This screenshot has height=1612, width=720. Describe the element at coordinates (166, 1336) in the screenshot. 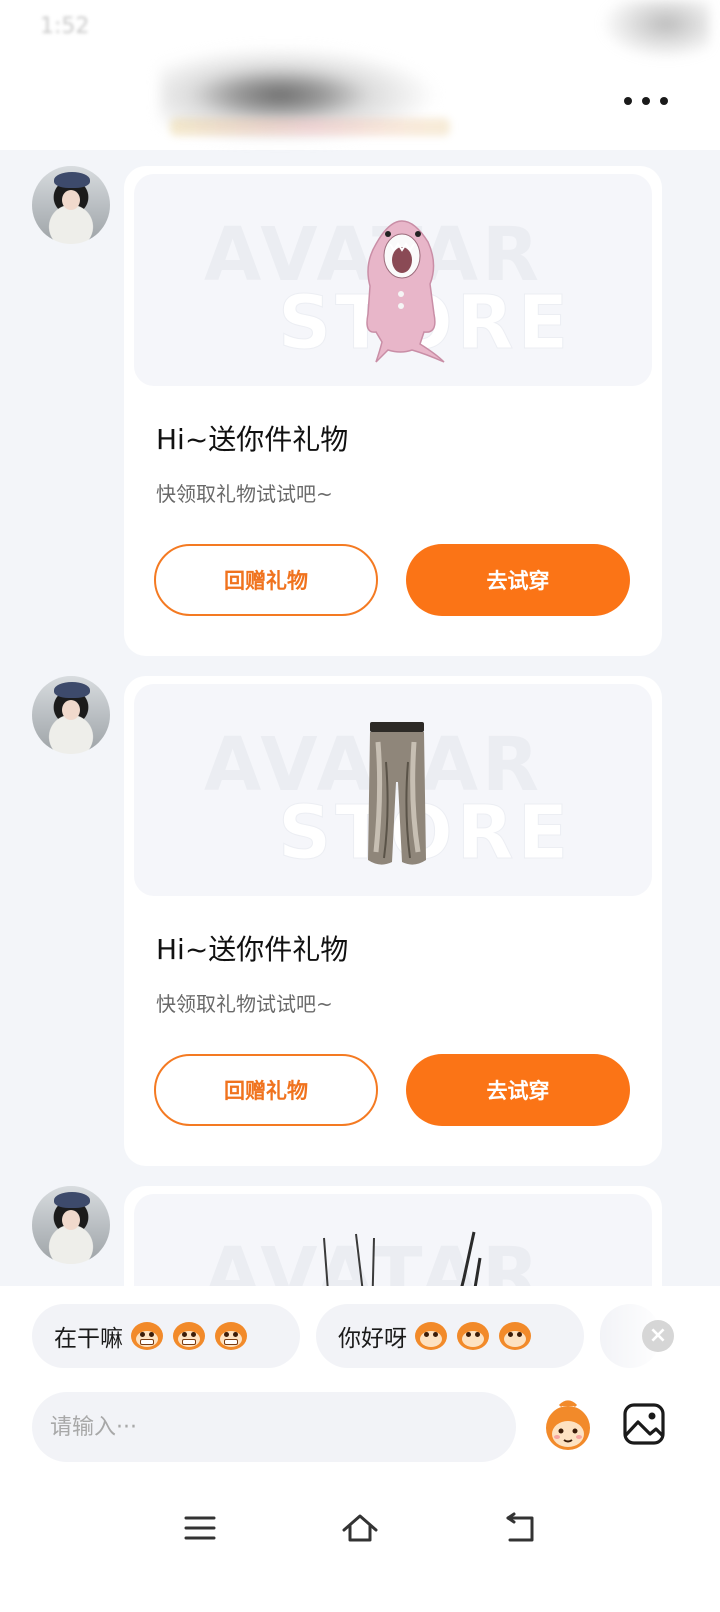

I see `quick-reply-chip: 在干嘛` at that location.